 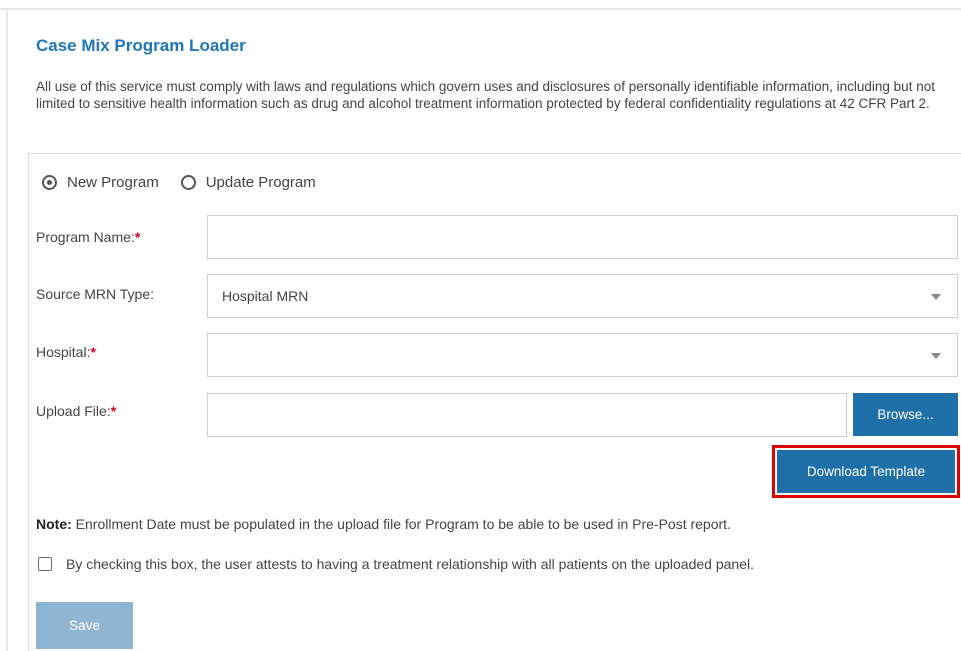 I want to click on hospital-label: Hospital:*, so click(x=66, y=352).